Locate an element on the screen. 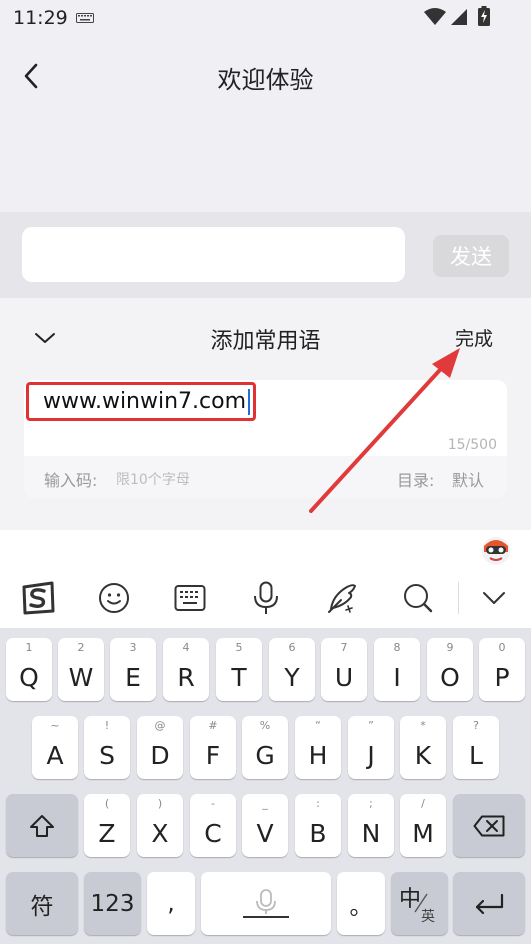  microphone-icon is located at coordinates (266, 597).